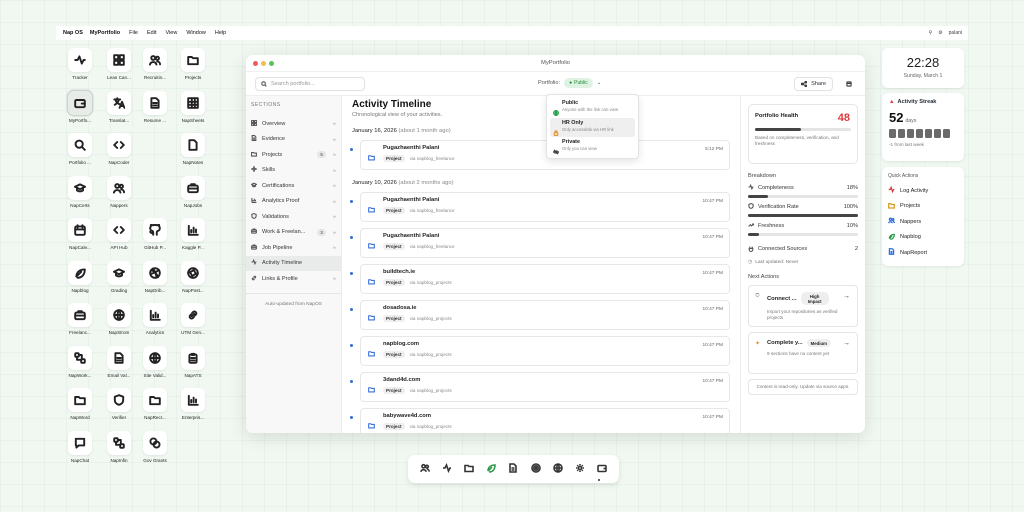 The image size is (1024, 512). I want to click on sidebar-item-overview: Overview ∞, so click(293, 124).